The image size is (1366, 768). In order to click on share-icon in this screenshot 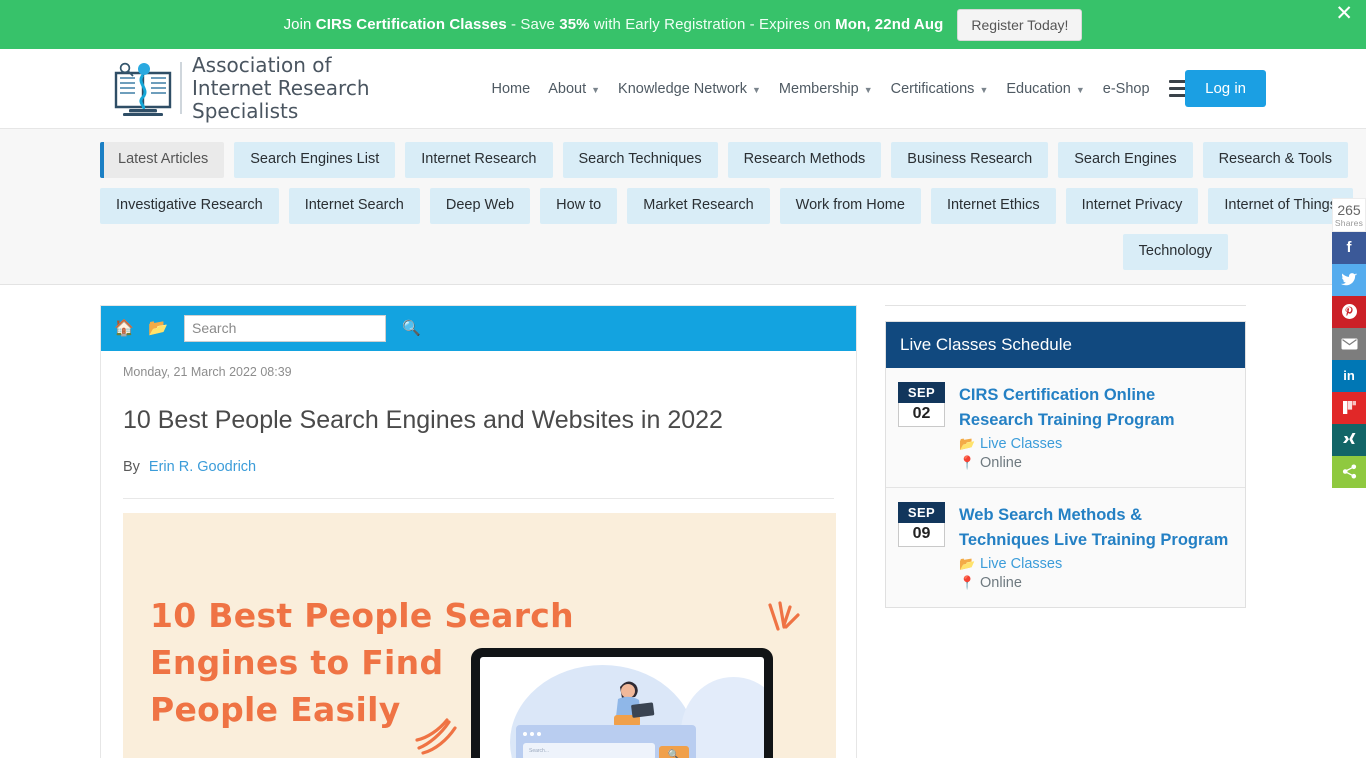, I will do `click(1349, 471)`.